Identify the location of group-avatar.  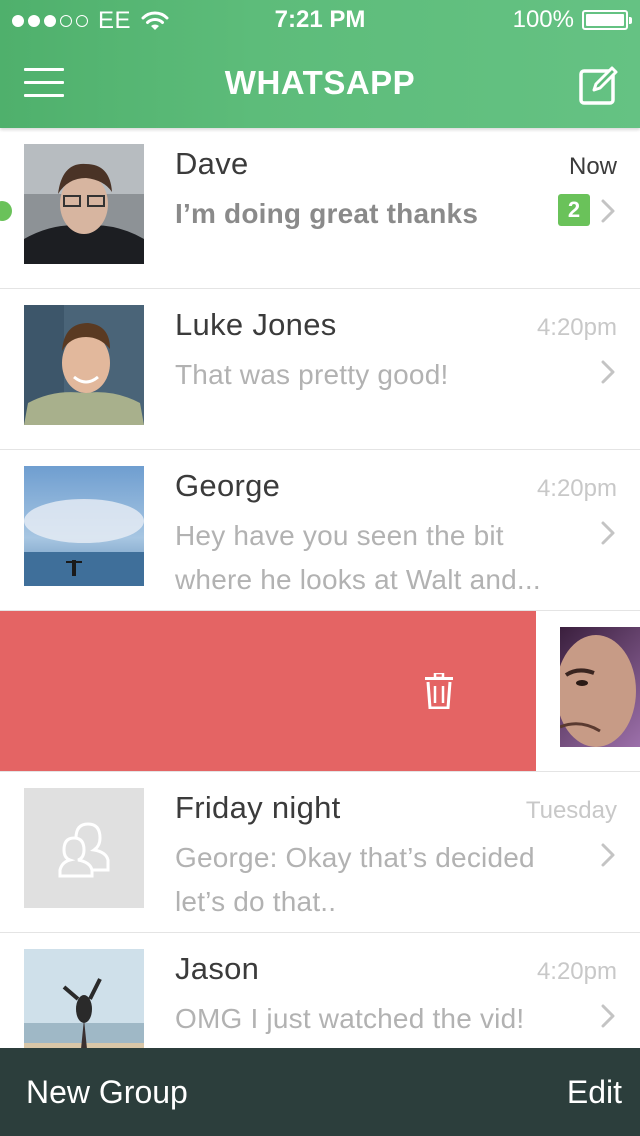
(84, 848).